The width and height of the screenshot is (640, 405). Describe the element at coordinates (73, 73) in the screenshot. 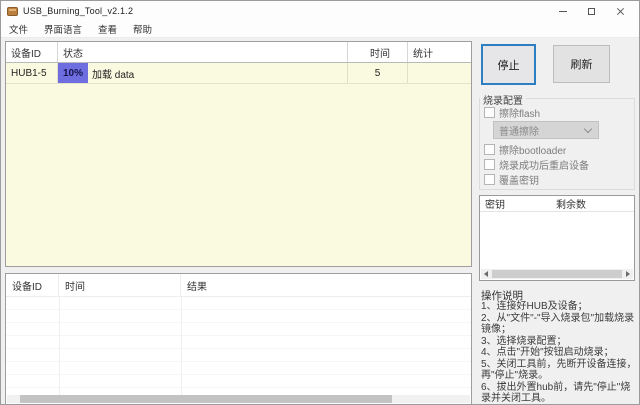

I see `progress-bar: 10%` at that location.